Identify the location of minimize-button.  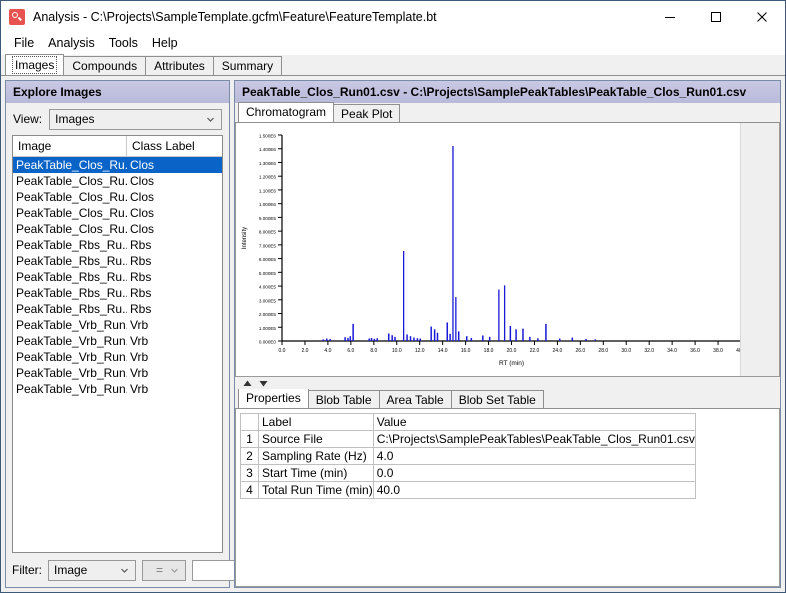
(670, 16).